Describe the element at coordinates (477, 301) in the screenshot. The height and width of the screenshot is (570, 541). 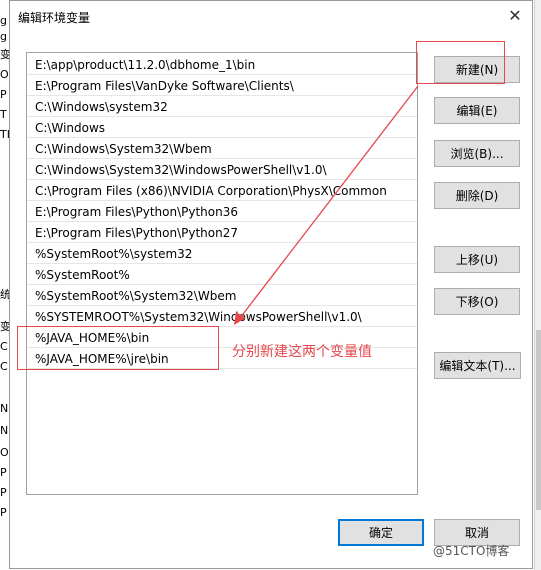
I see `move-down-button: 下移(O)` at that location.